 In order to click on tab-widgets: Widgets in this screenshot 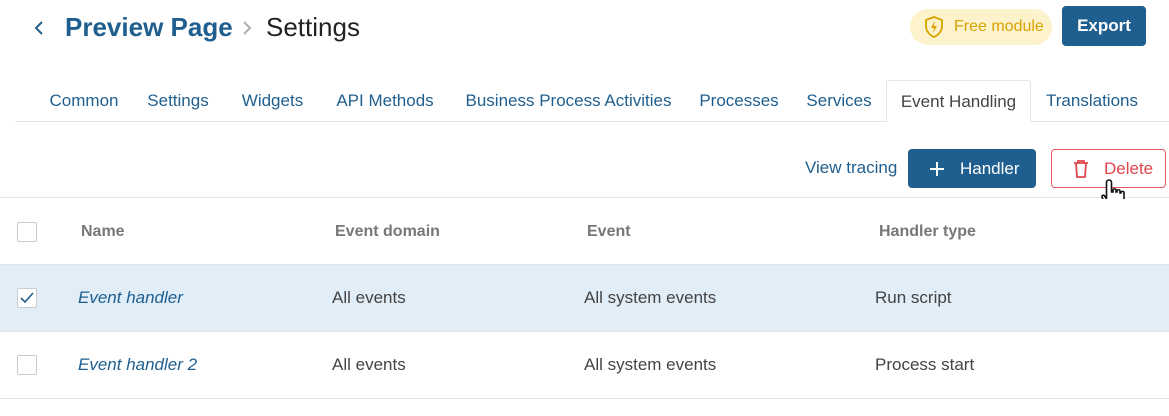, I will do `click(272, 101)`.